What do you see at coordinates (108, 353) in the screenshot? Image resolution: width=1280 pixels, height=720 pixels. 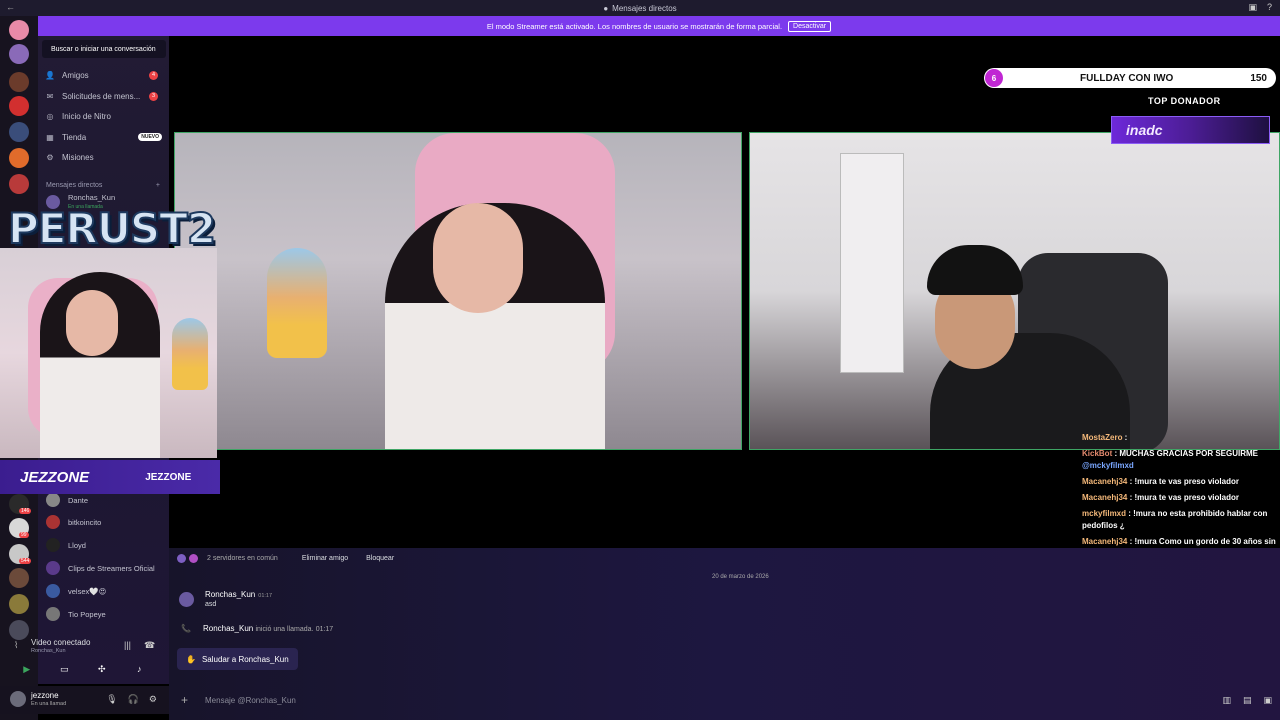 I see `streamer-webcam` at bounding box center [108, 353].